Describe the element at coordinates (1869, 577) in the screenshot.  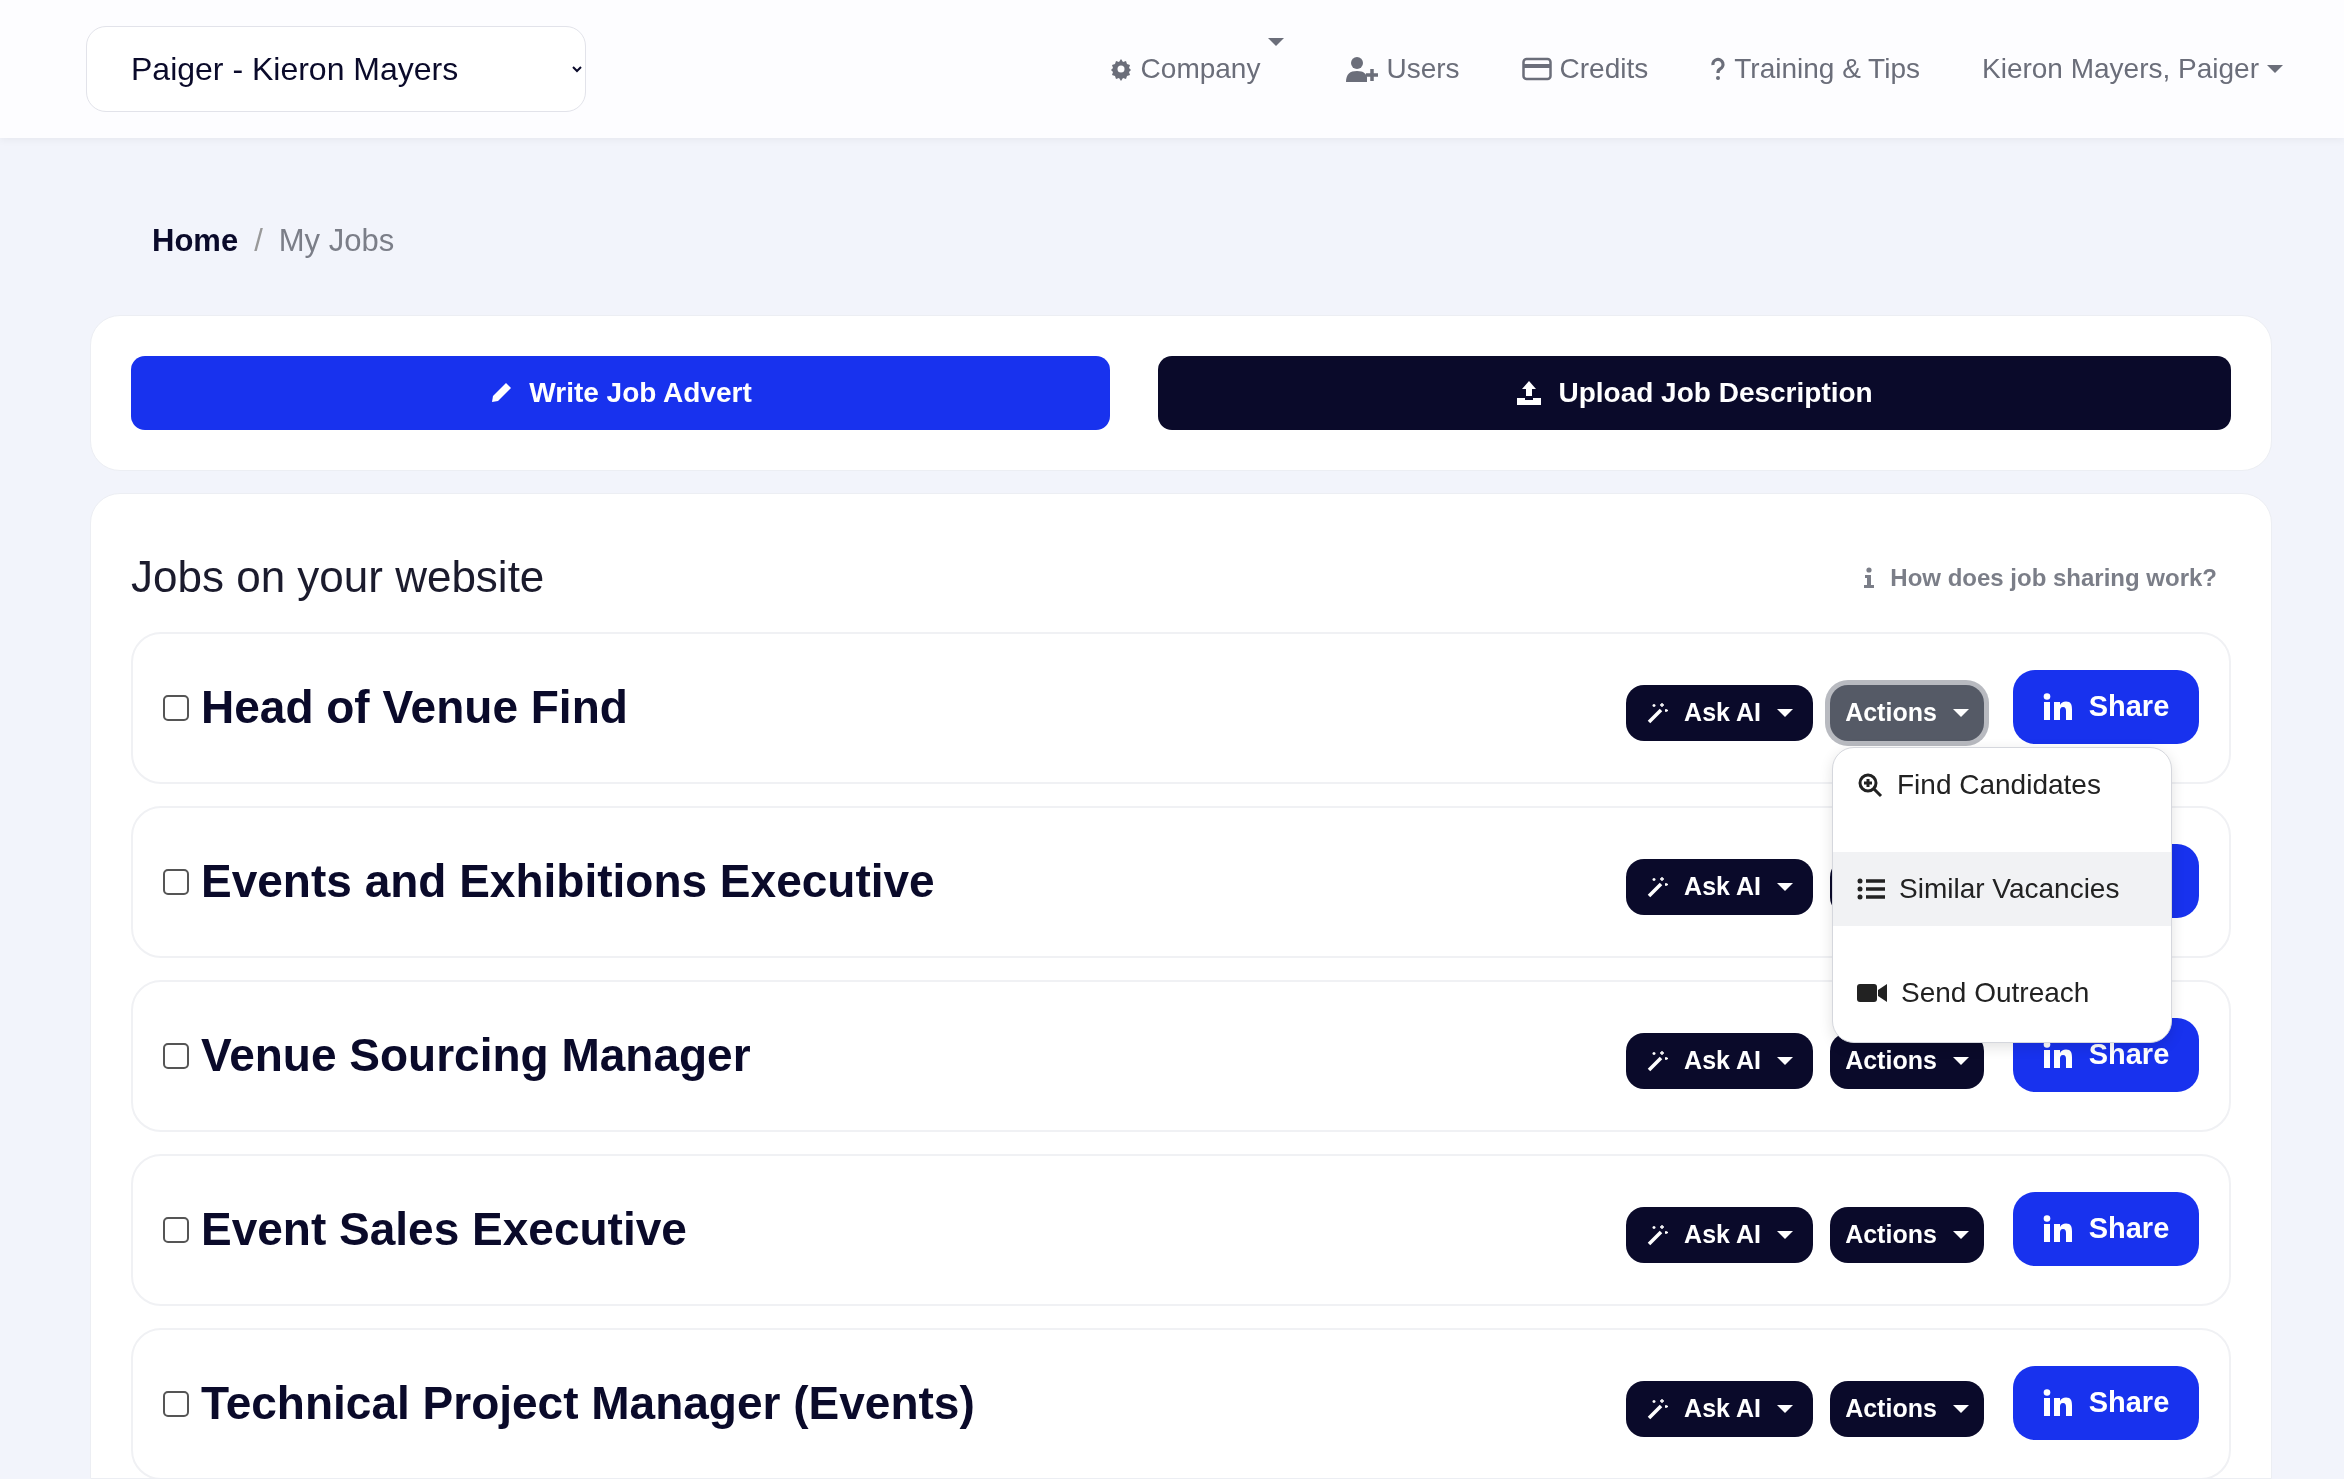
I see `info-icon` at that location.